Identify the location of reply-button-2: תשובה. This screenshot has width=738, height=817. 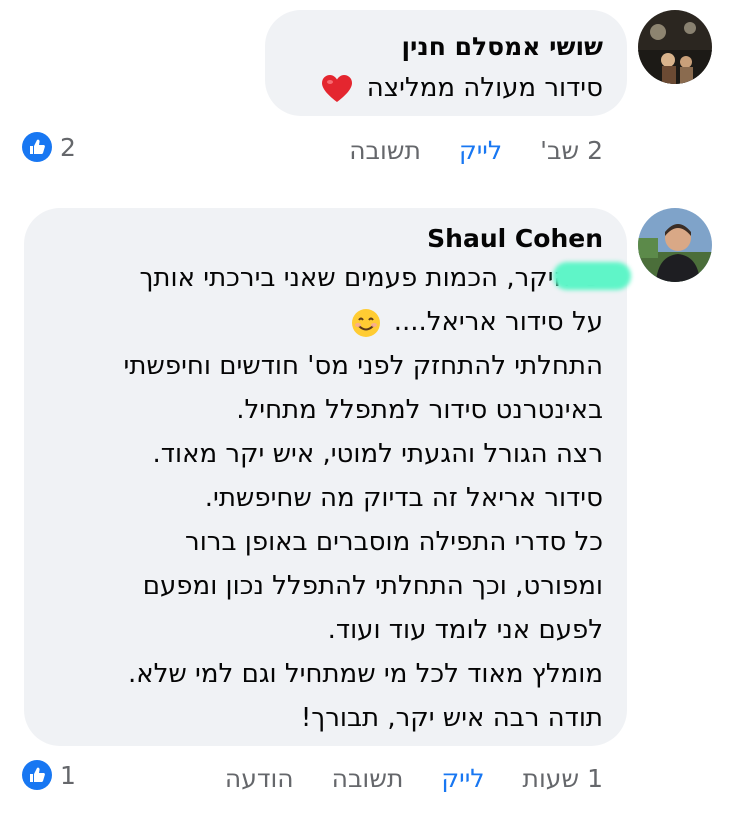
(368, 778).